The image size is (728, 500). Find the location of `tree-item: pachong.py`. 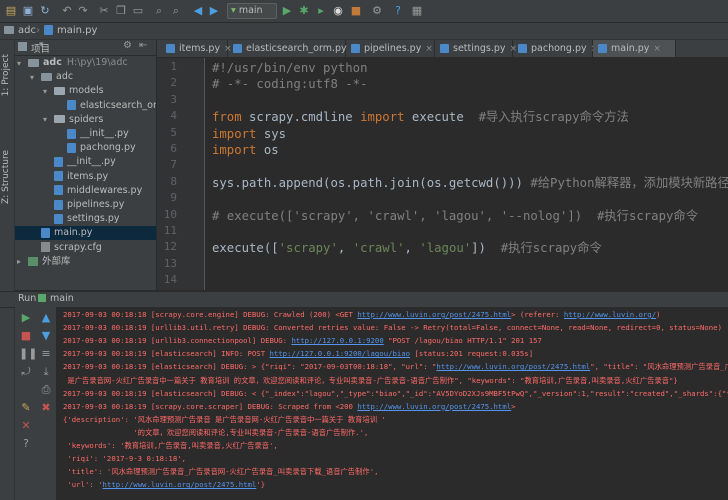

tree-item: pachong.py is located at coordinates (85, 148).